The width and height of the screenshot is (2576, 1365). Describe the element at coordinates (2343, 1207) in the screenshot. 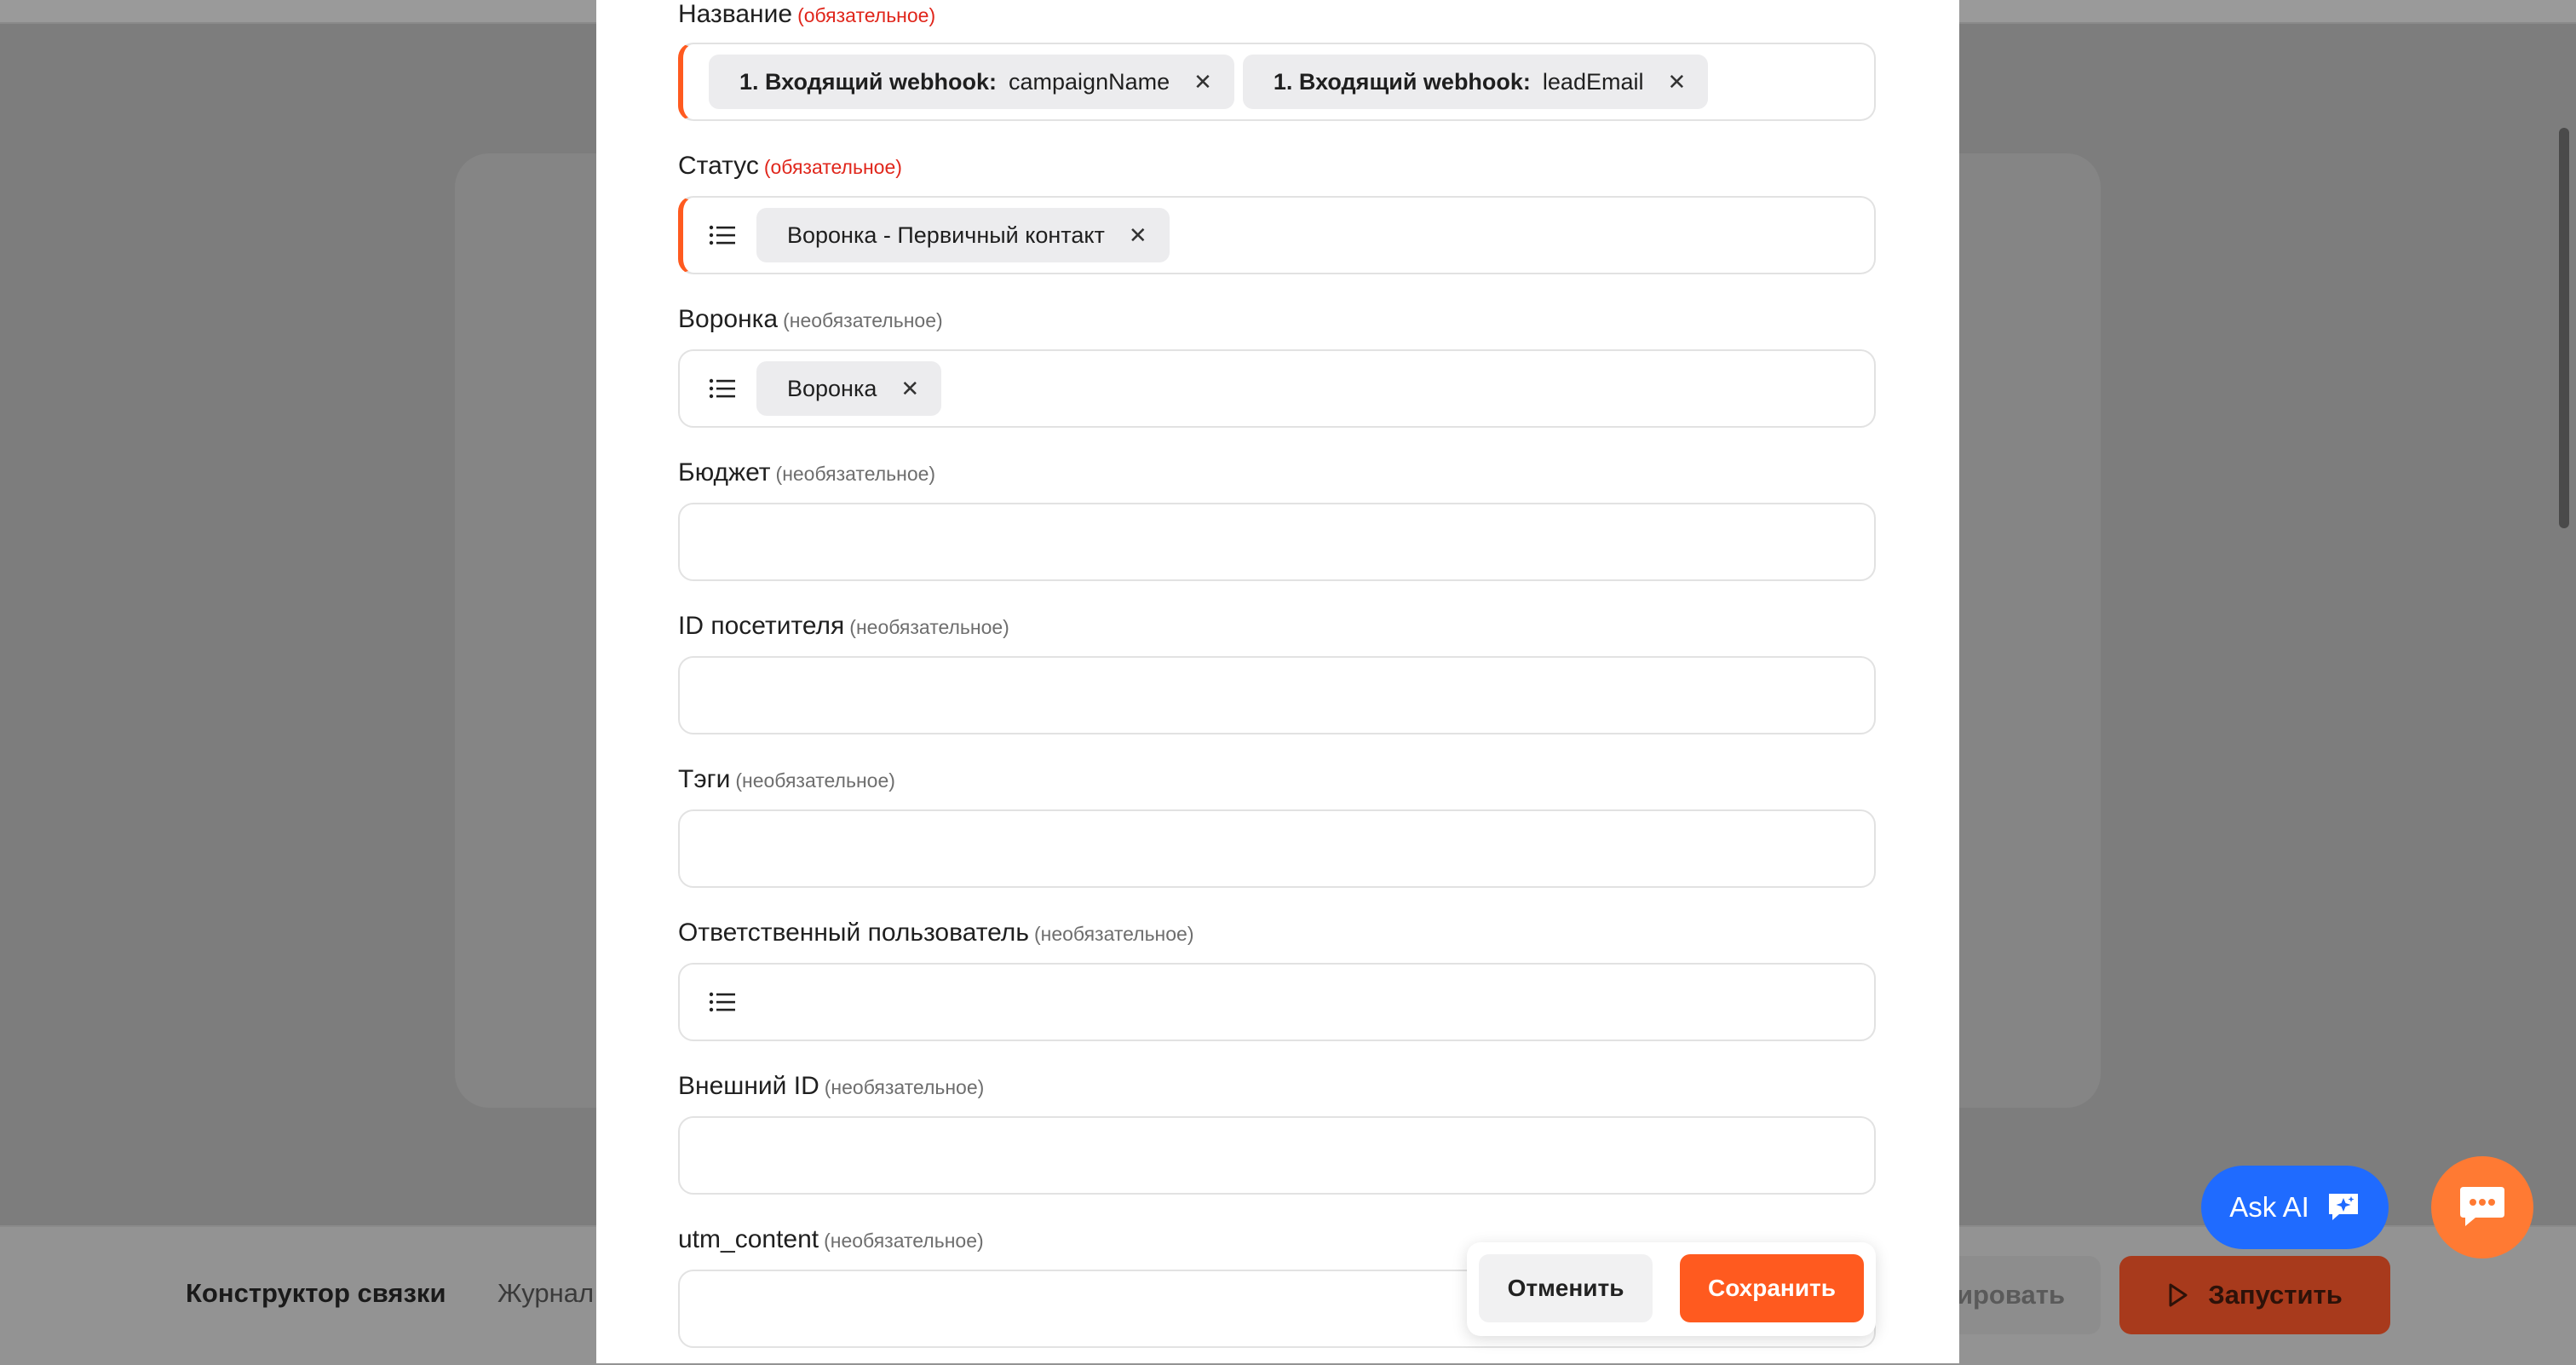

I see `ai-sparkle-icon` at that location.